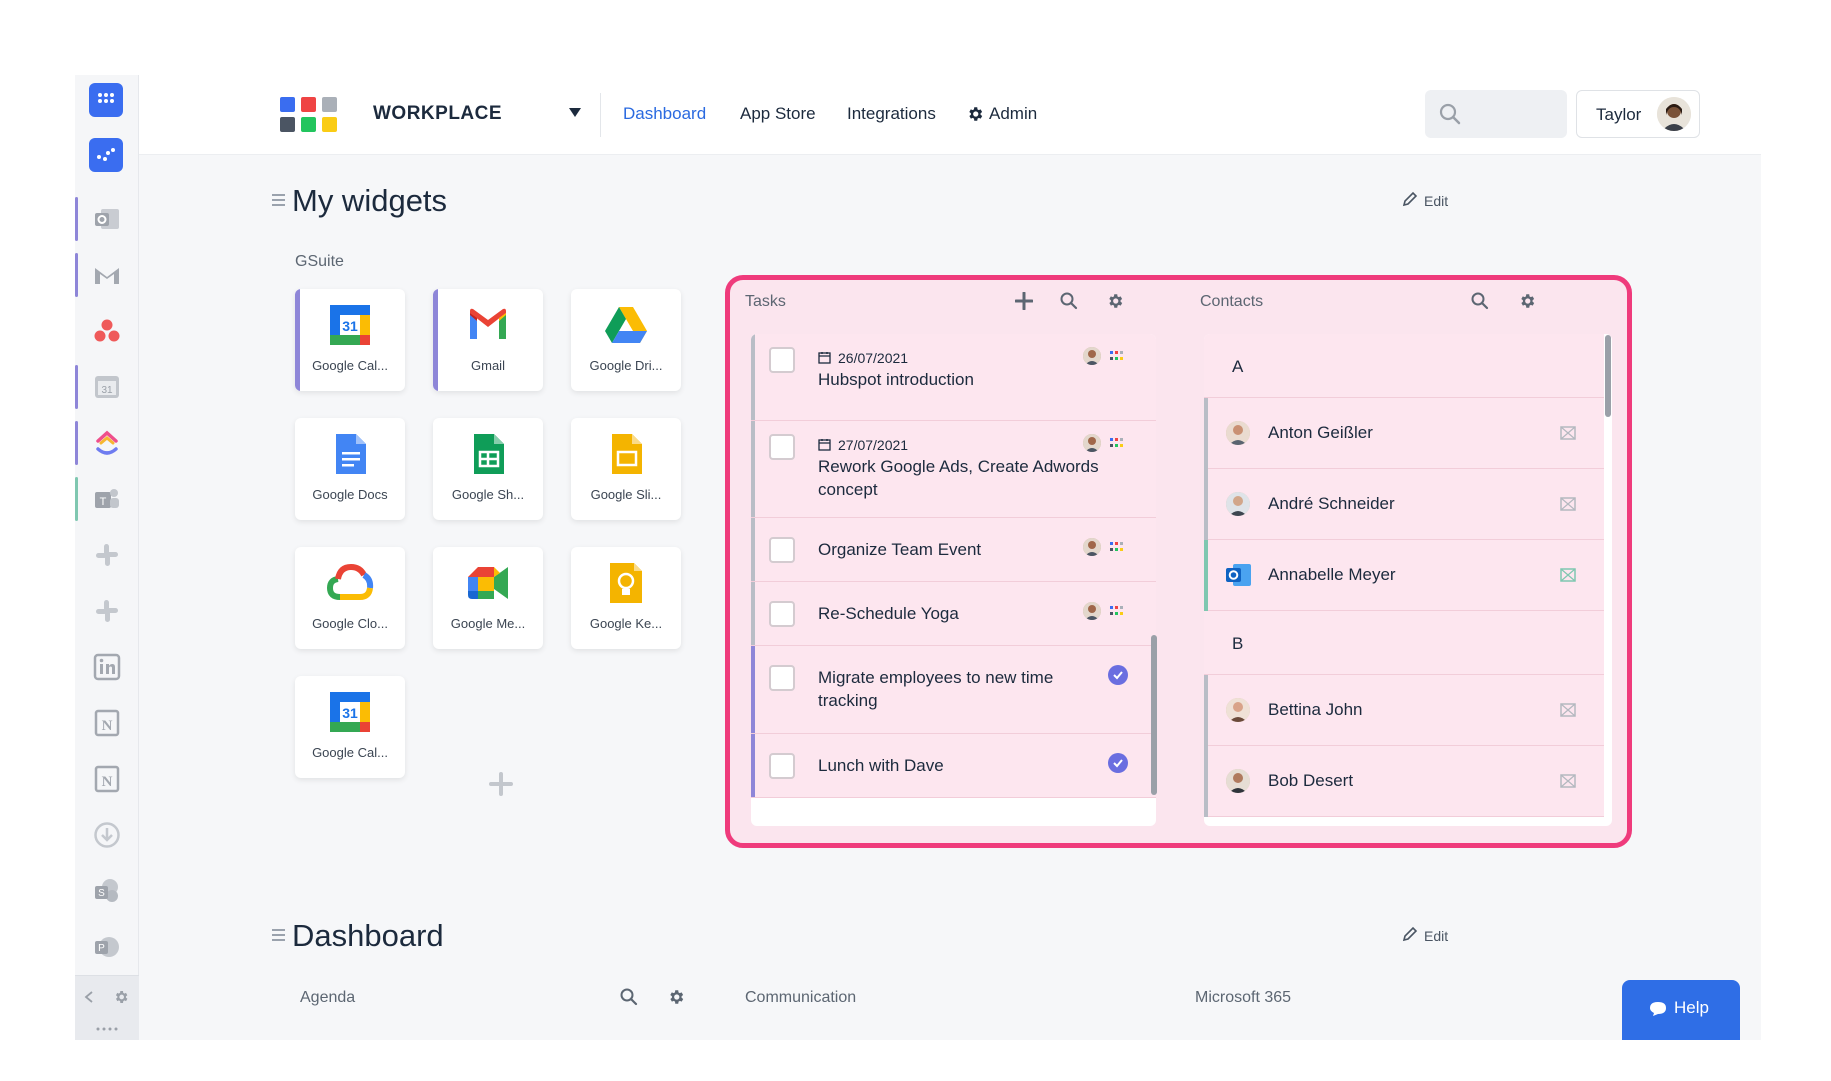 The width and height of the screenshot is (1831, 1081). I want to click on rail-notion-2: N, so click(107, 779).